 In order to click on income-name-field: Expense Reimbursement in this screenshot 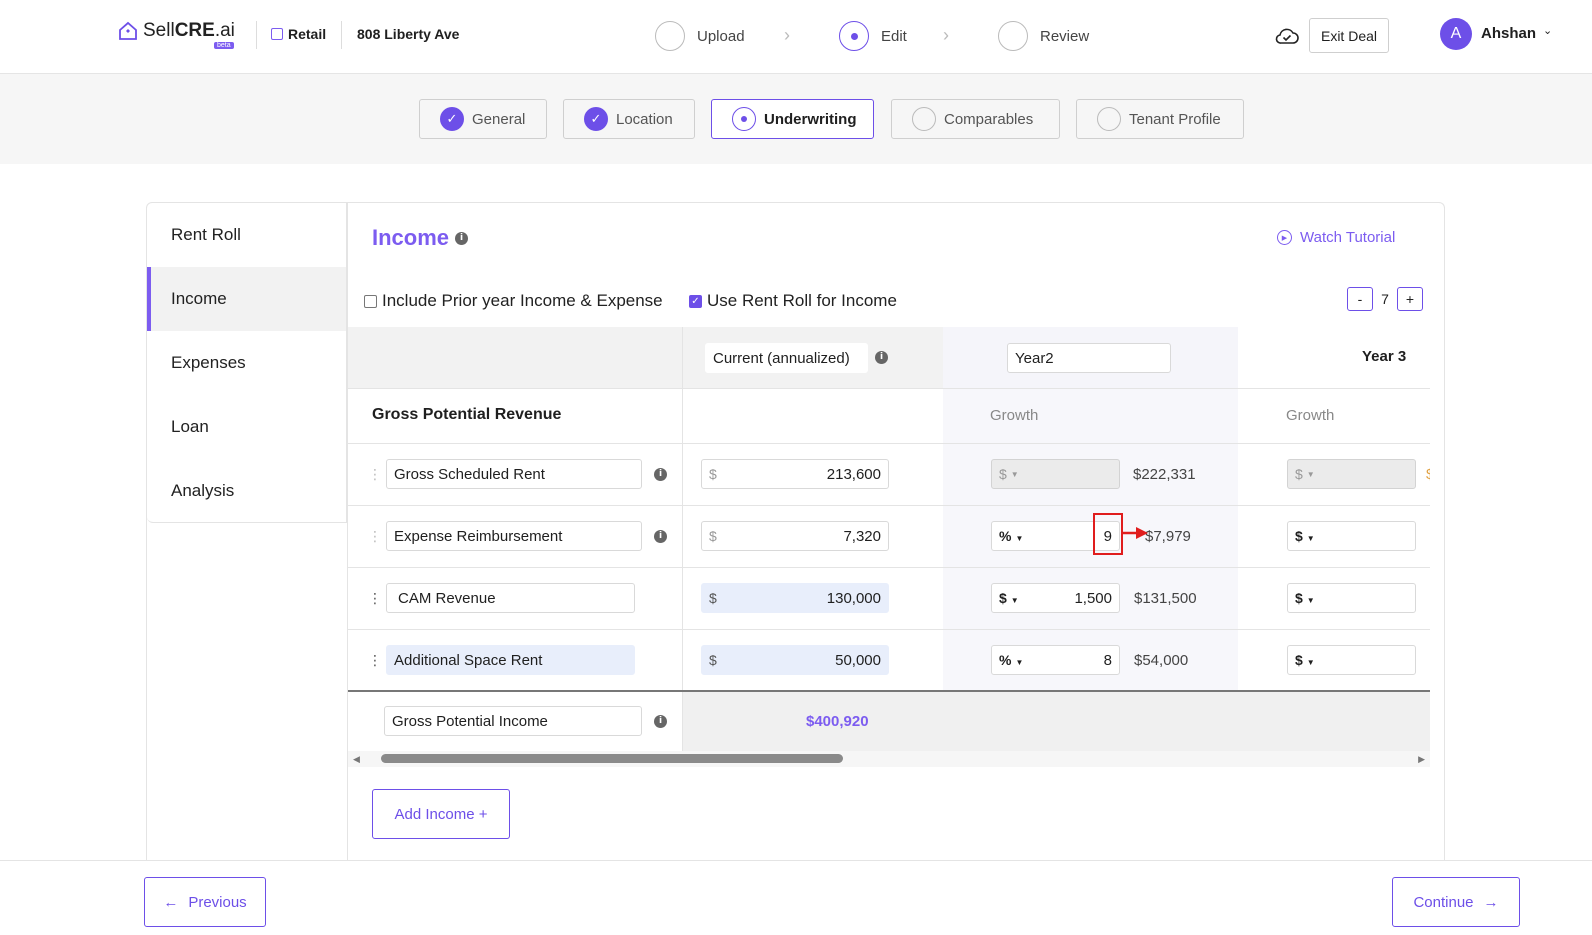, I will do `click(514, 536)`.